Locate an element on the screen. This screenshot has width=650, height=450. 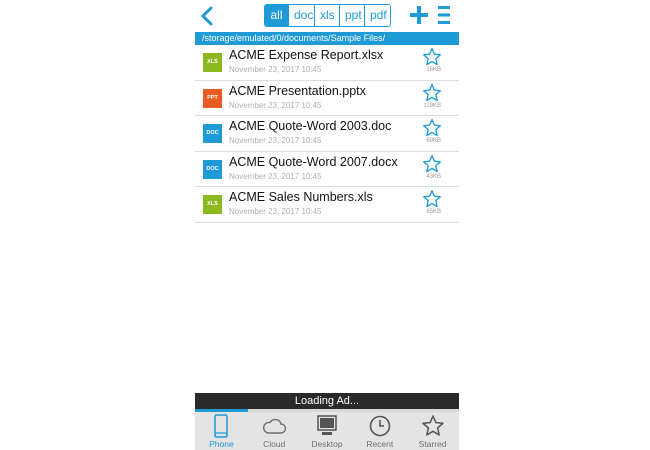
cloud-icon is located at coordinates (275, 426).